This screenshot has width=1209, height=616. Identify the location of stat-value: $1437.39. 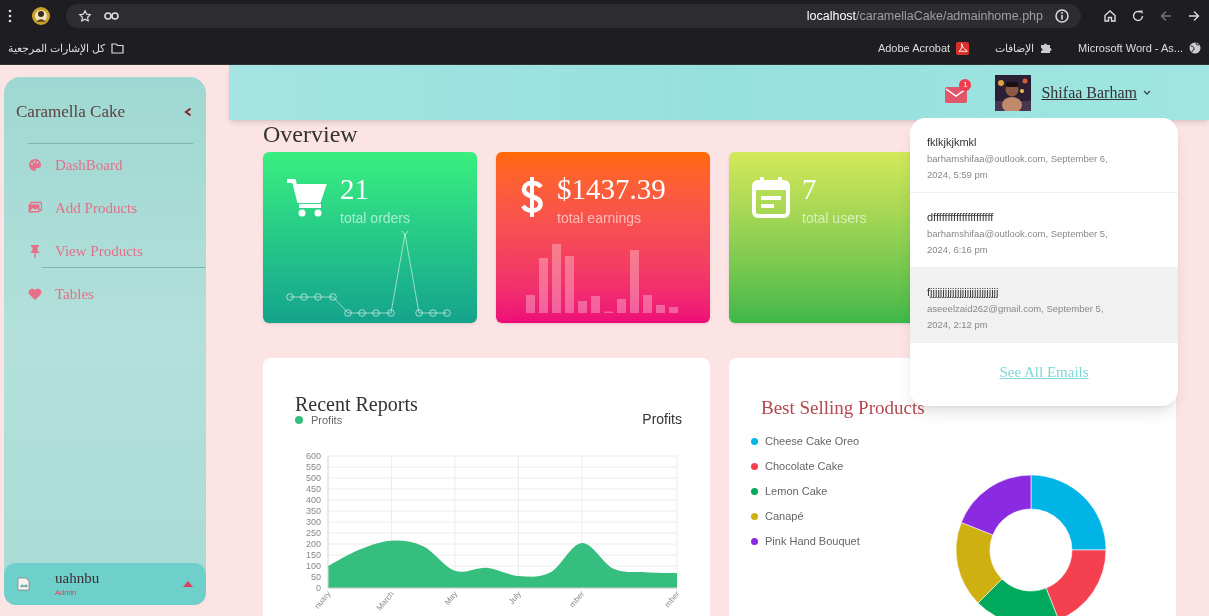
(611, 189).